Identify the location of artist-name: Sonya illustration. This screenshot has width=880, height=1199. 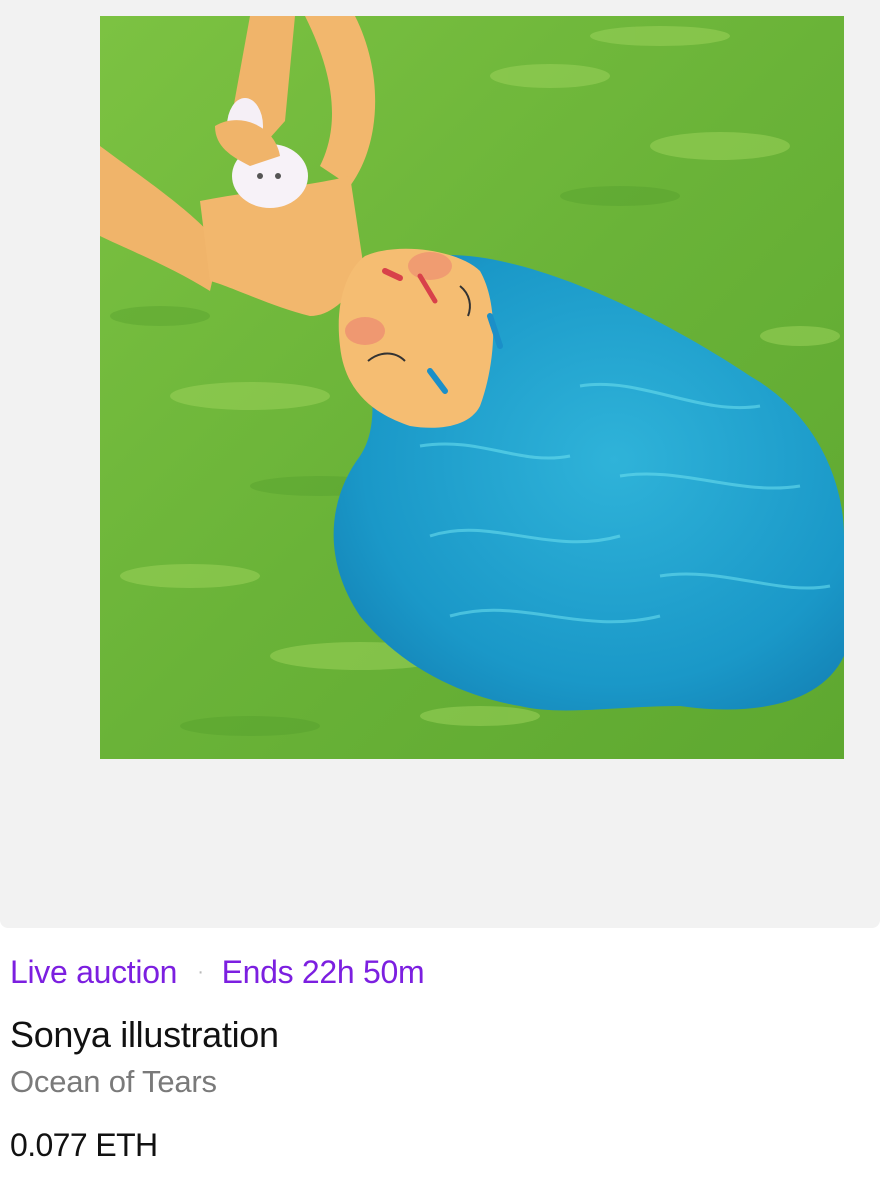
(144, 1035).